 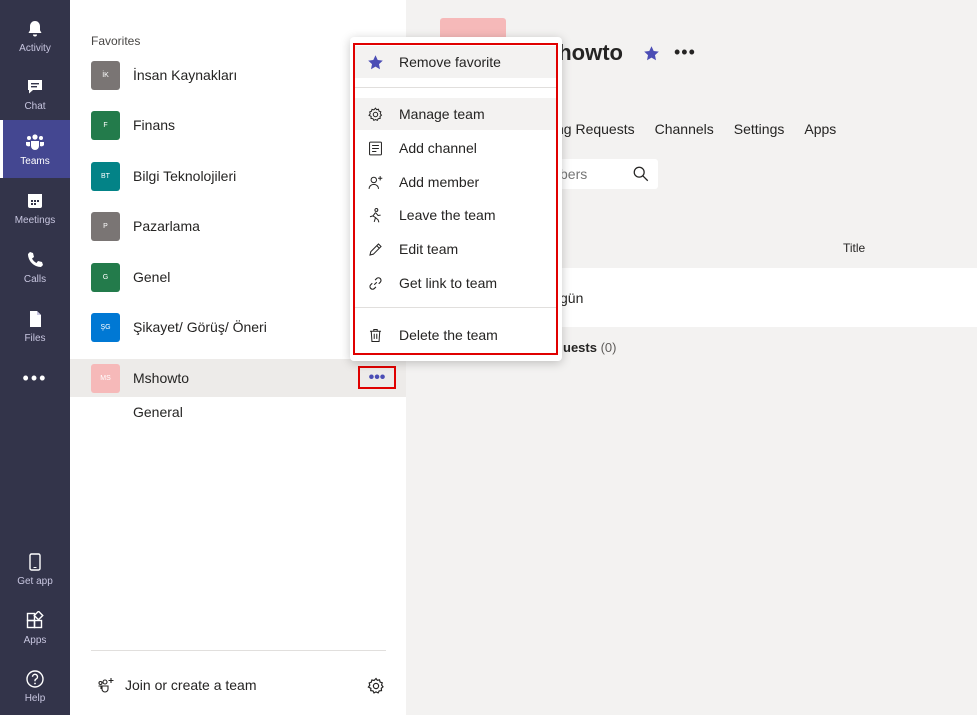 I want to click on panel-divider, so click(x=238, y=650).